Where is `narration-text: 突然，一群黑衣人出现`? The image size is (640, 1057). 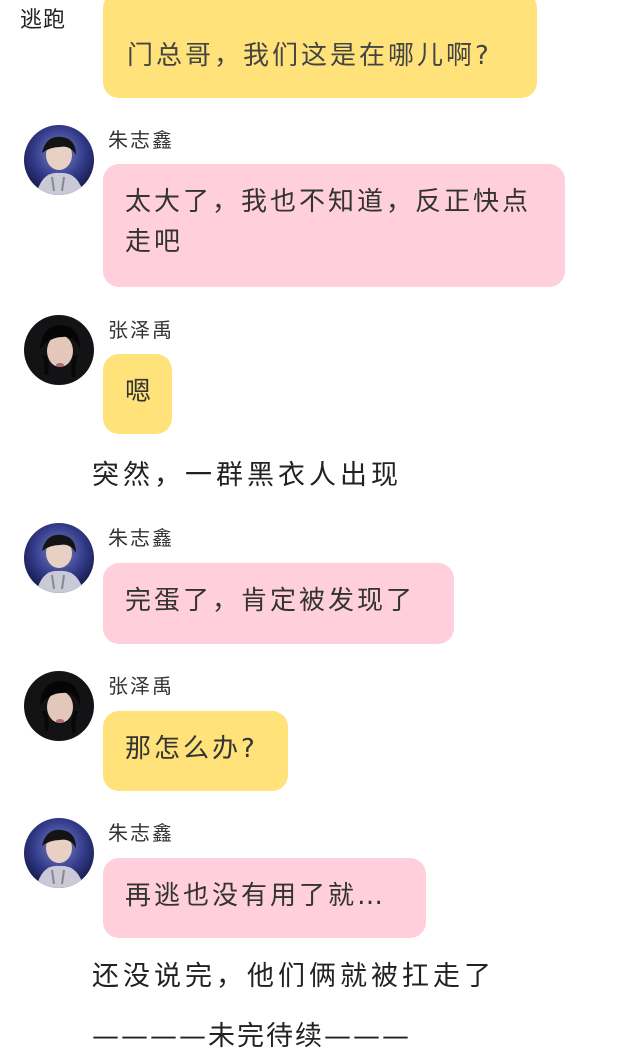
narration-text: 突然，一群黑衣人出现 is located at coordinates (247, 475).